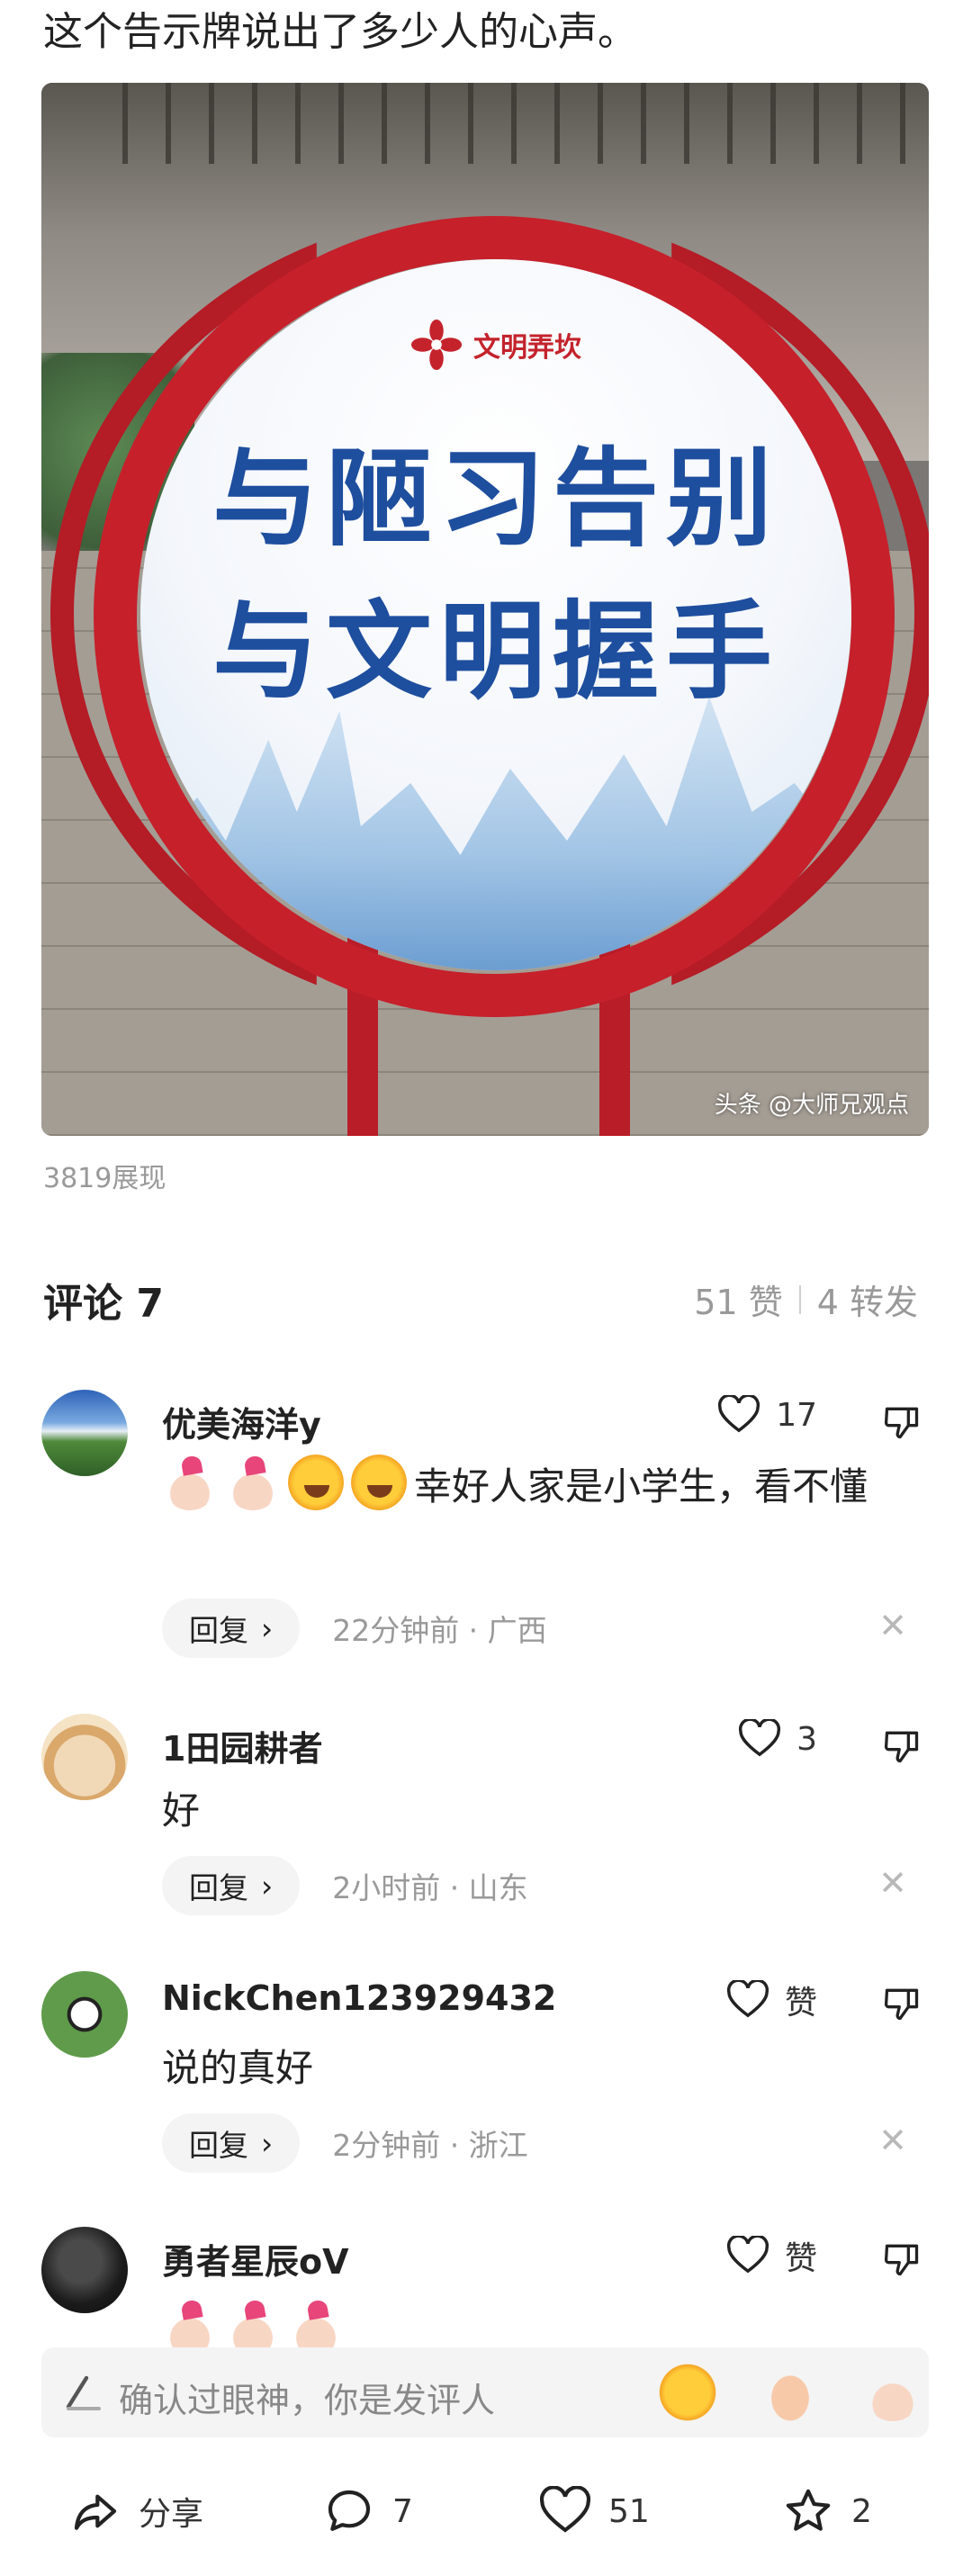 The height and width of the screenshot is (2576, 972). Describe the element at coordinates (812, 1105) in the screenshot. I see `image-watermark: 头条 @大师兄观点` at that location.